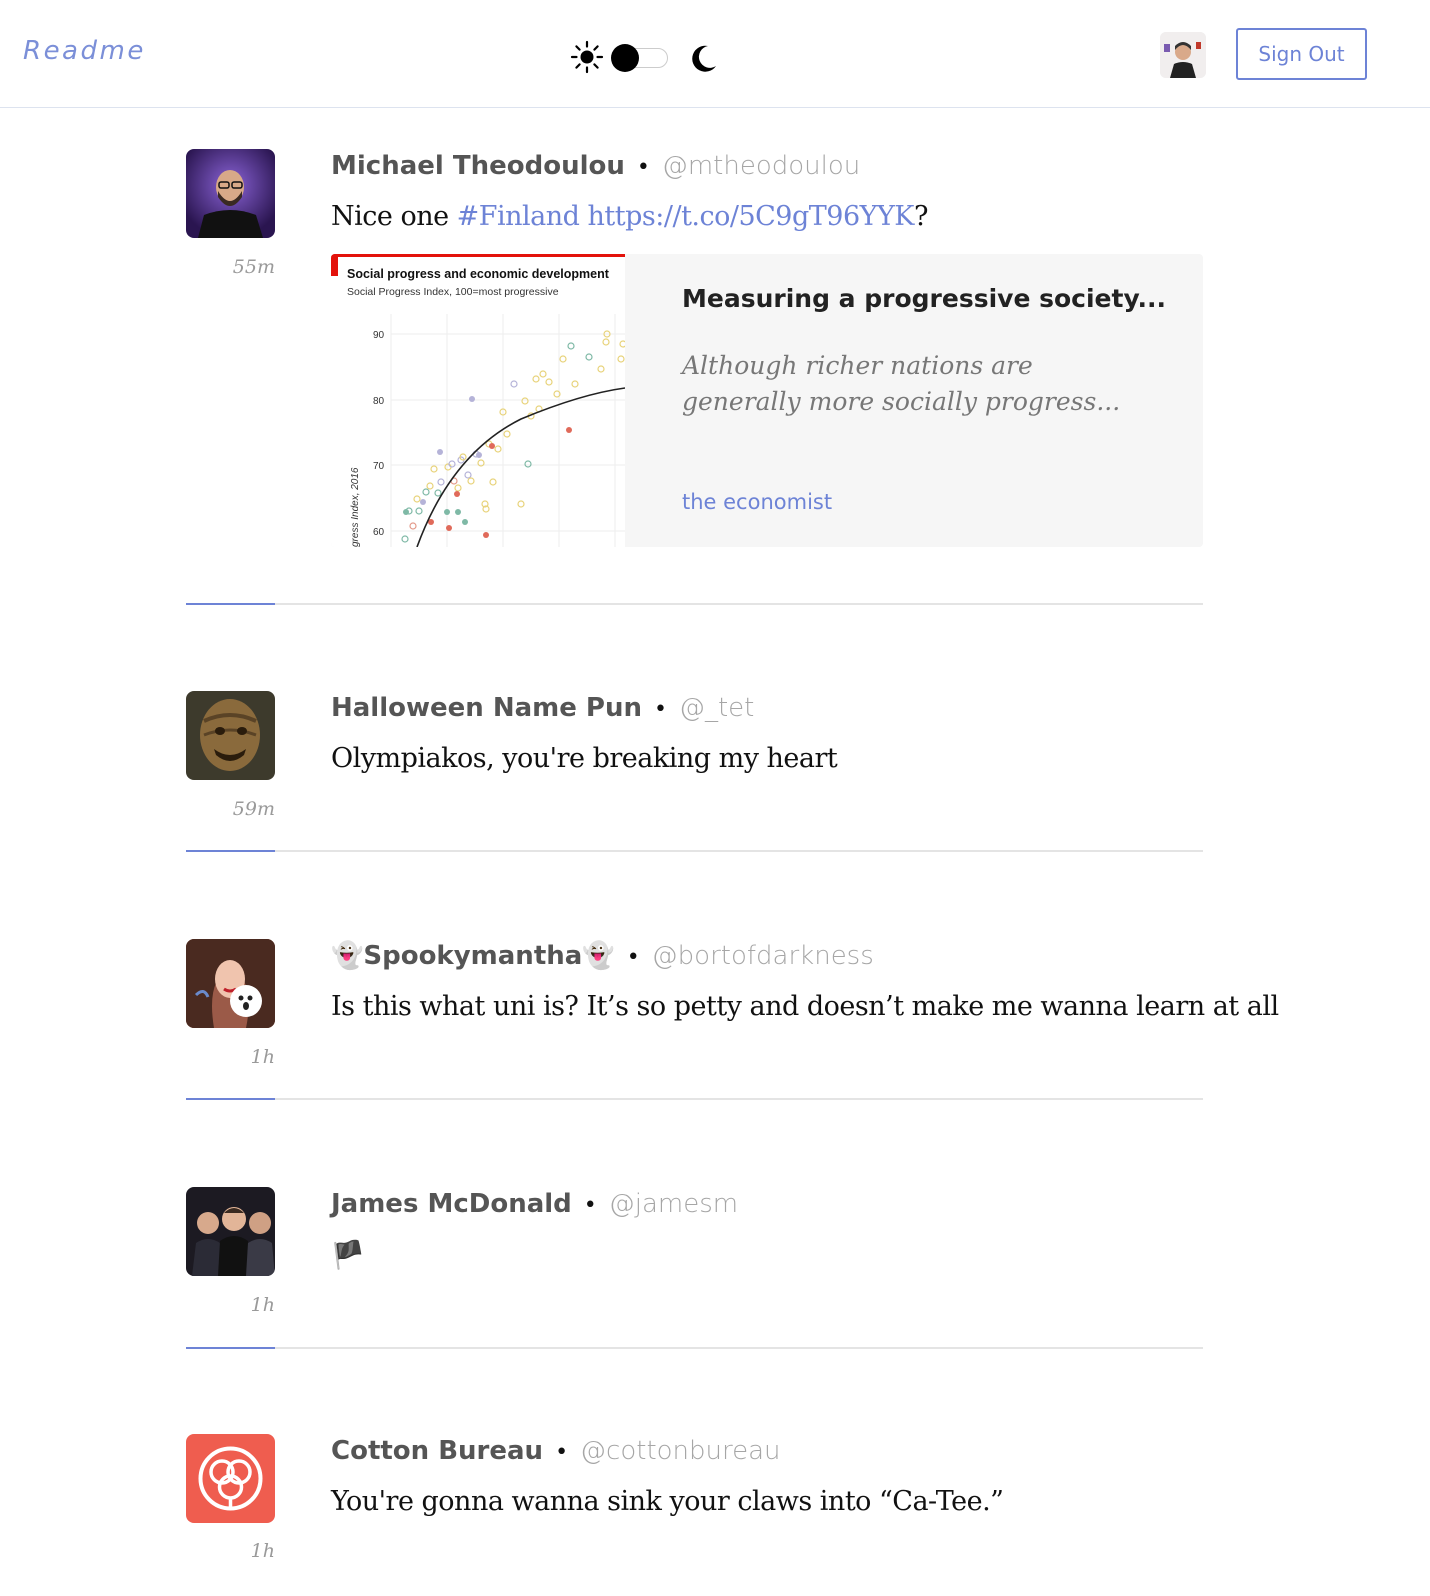 Image resolution: width=1430 pixels, height=1596 pixels. I want to click on app-logo: Readme, so click(84, 51).